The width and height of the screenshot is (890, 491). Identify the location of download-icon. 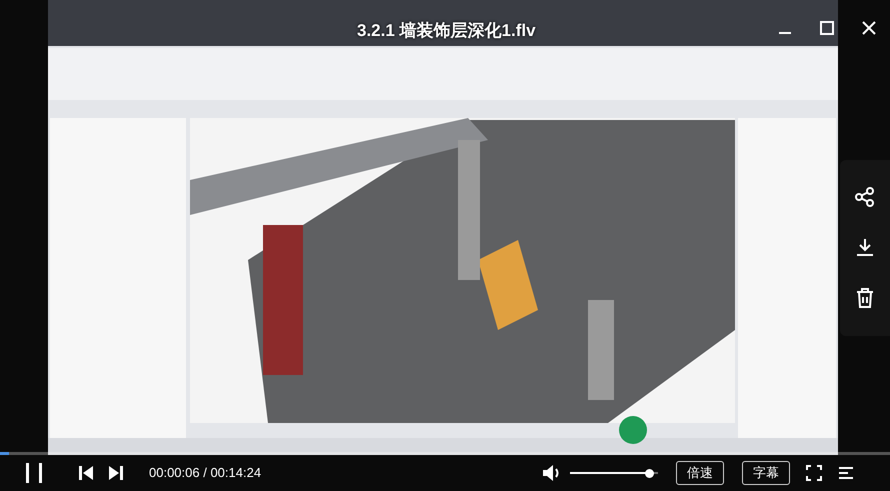
(865, 247).